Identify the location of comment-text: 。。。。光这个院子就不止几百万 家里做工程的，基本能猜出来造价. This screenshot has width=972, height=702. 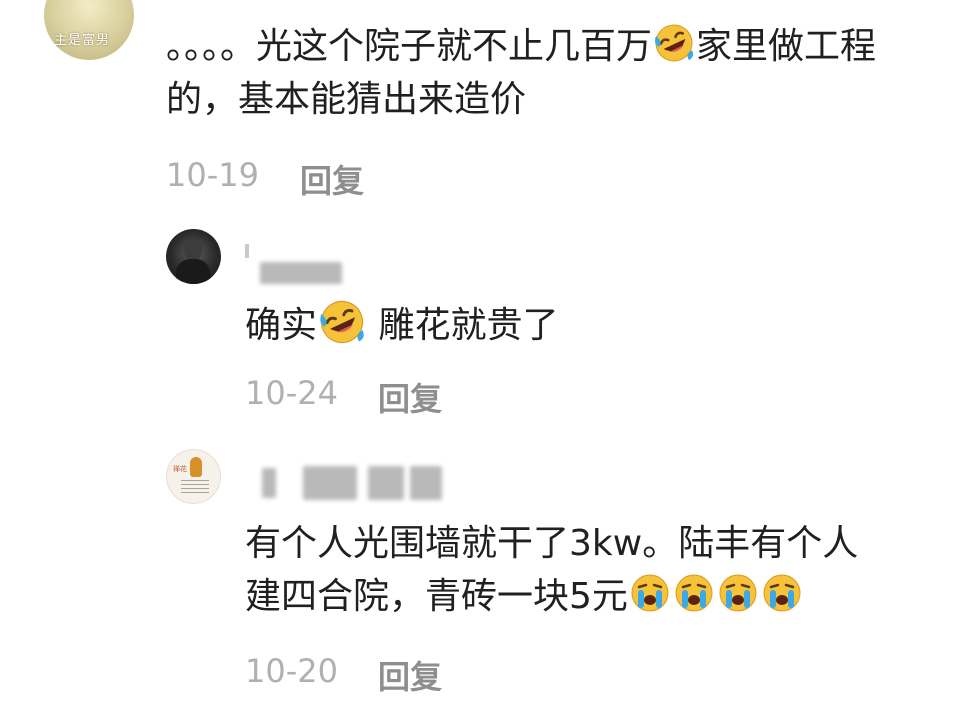
(556, 73).